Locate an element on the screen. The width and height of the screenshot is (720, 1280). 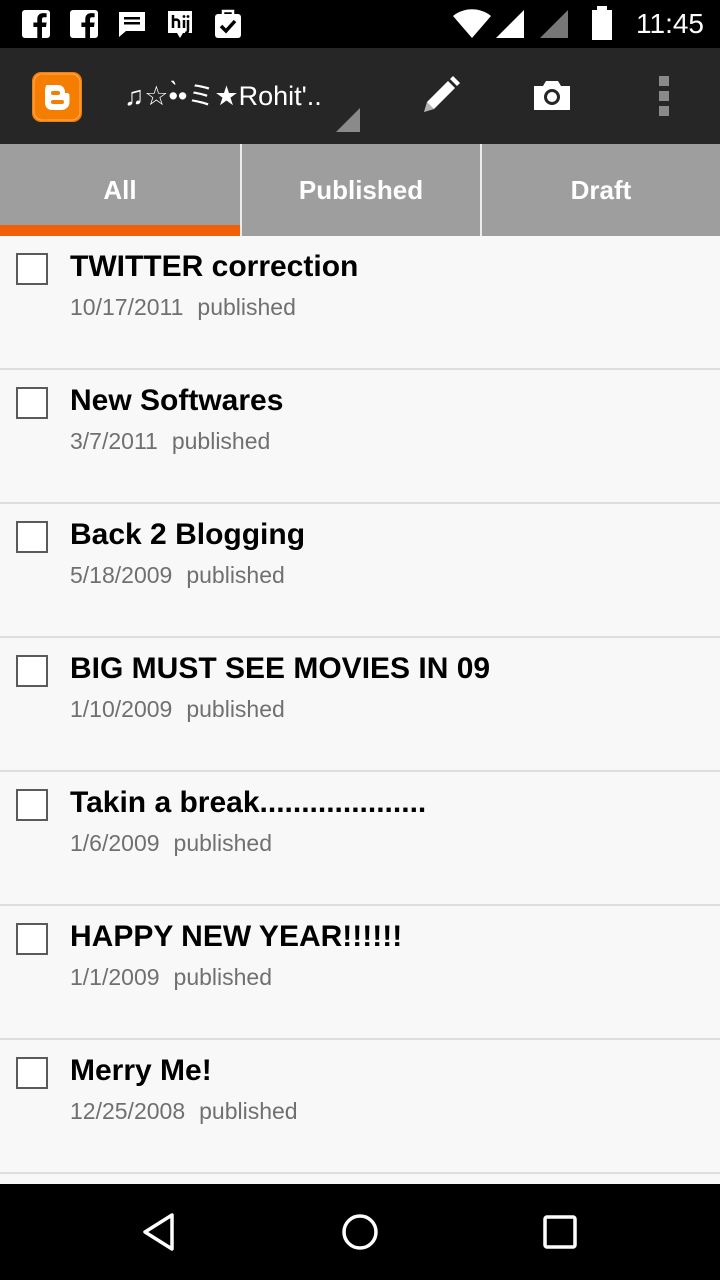
tab-label: Draft is located at coordinates (601, 189).